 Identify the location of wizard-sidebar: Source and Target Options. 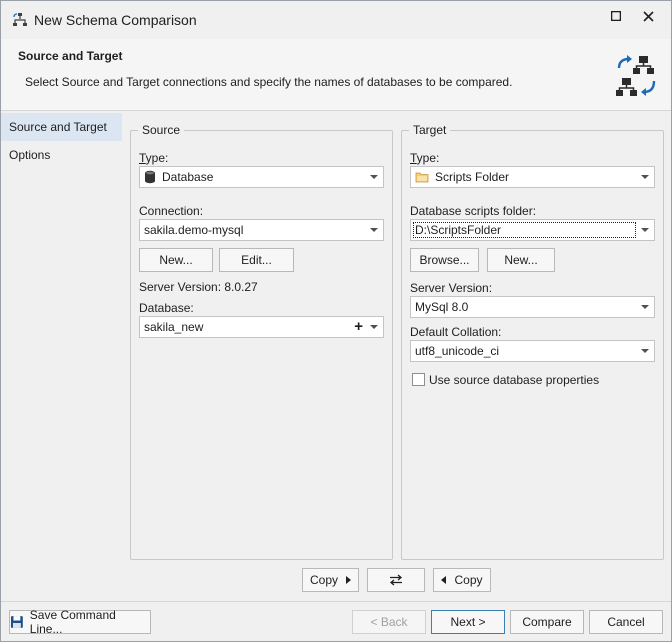
(61, 356).